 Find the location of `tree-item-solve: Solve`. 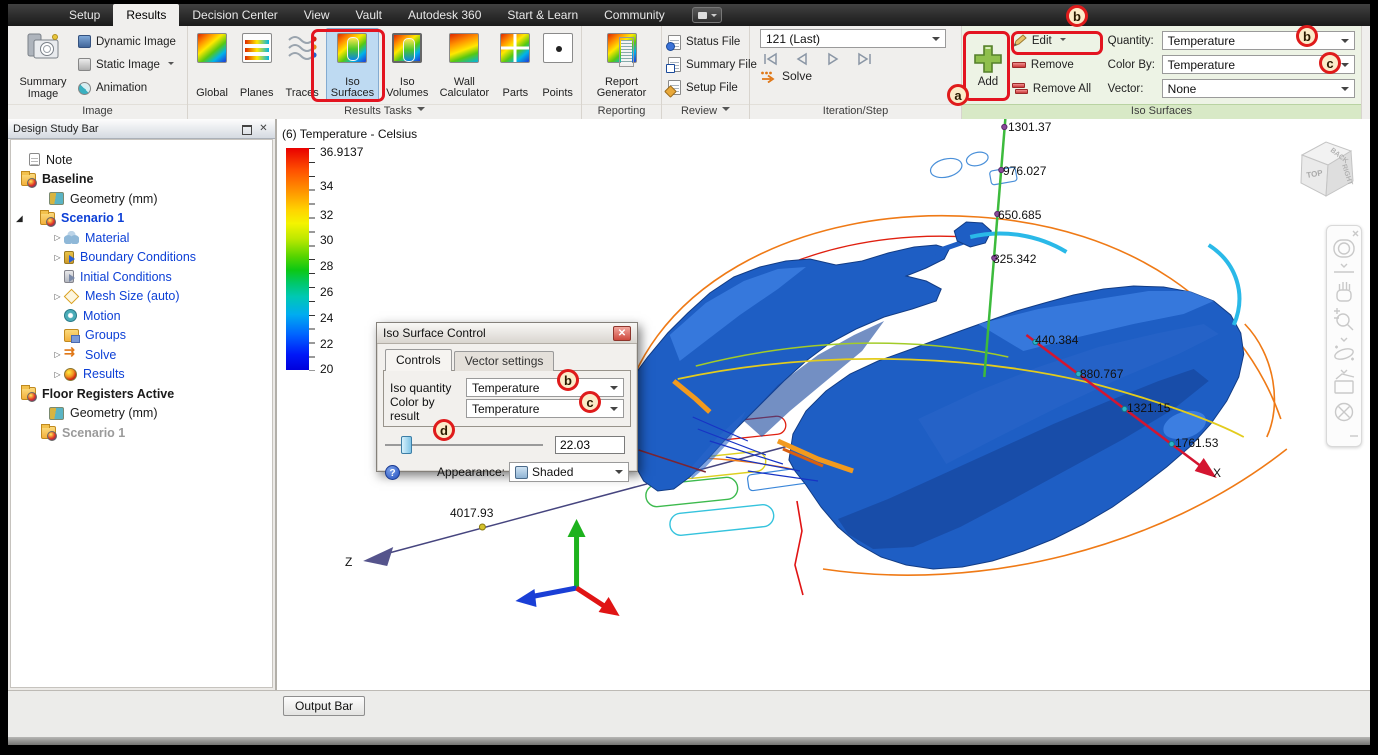

tree-item-solve: Solve is located at coordinates (141, 354).